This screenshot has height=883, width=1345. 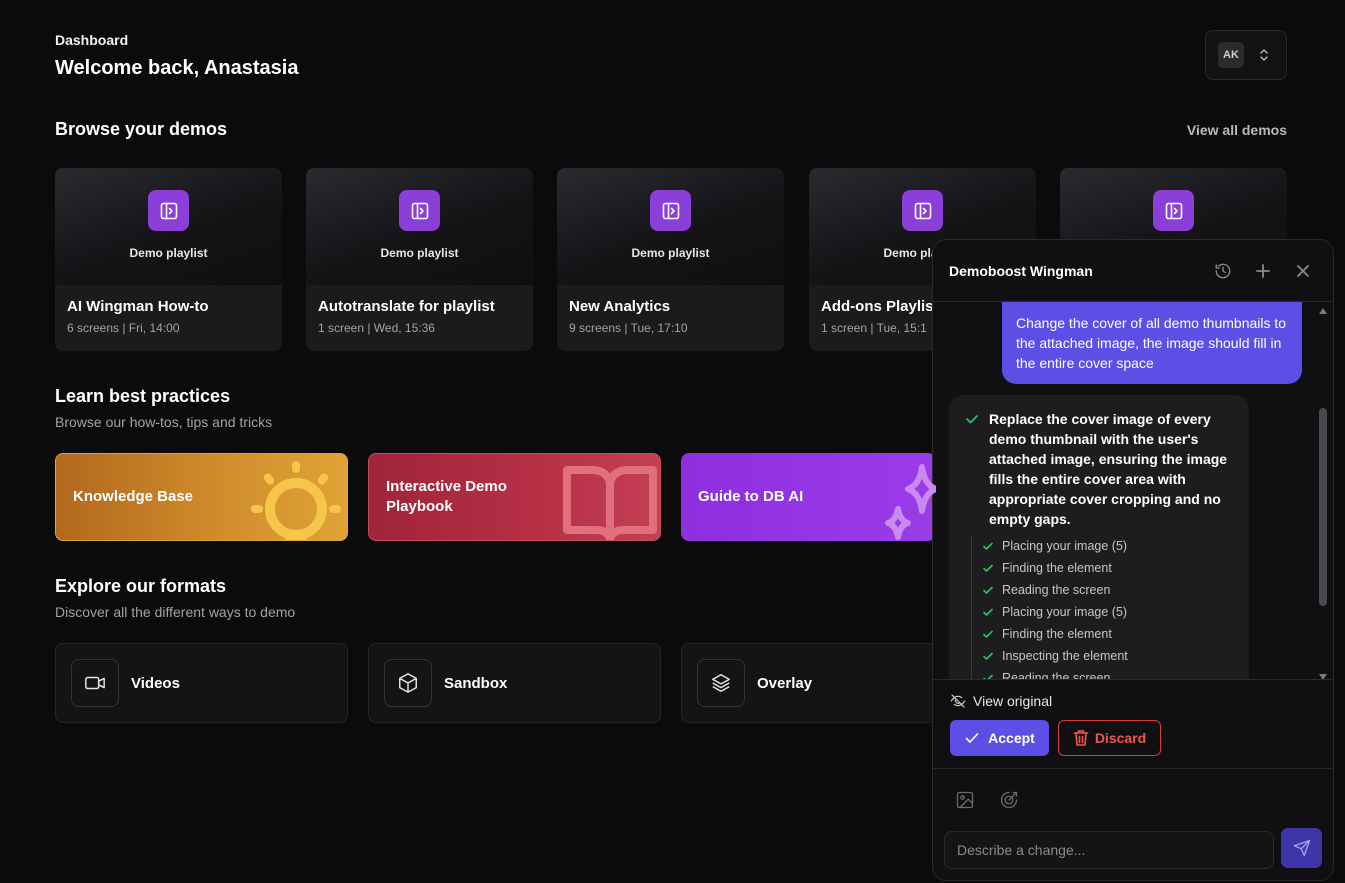 I want to click on learn-section-subtitle: Browse our how-tos, tips and tricks, so click(x=164, y=422).